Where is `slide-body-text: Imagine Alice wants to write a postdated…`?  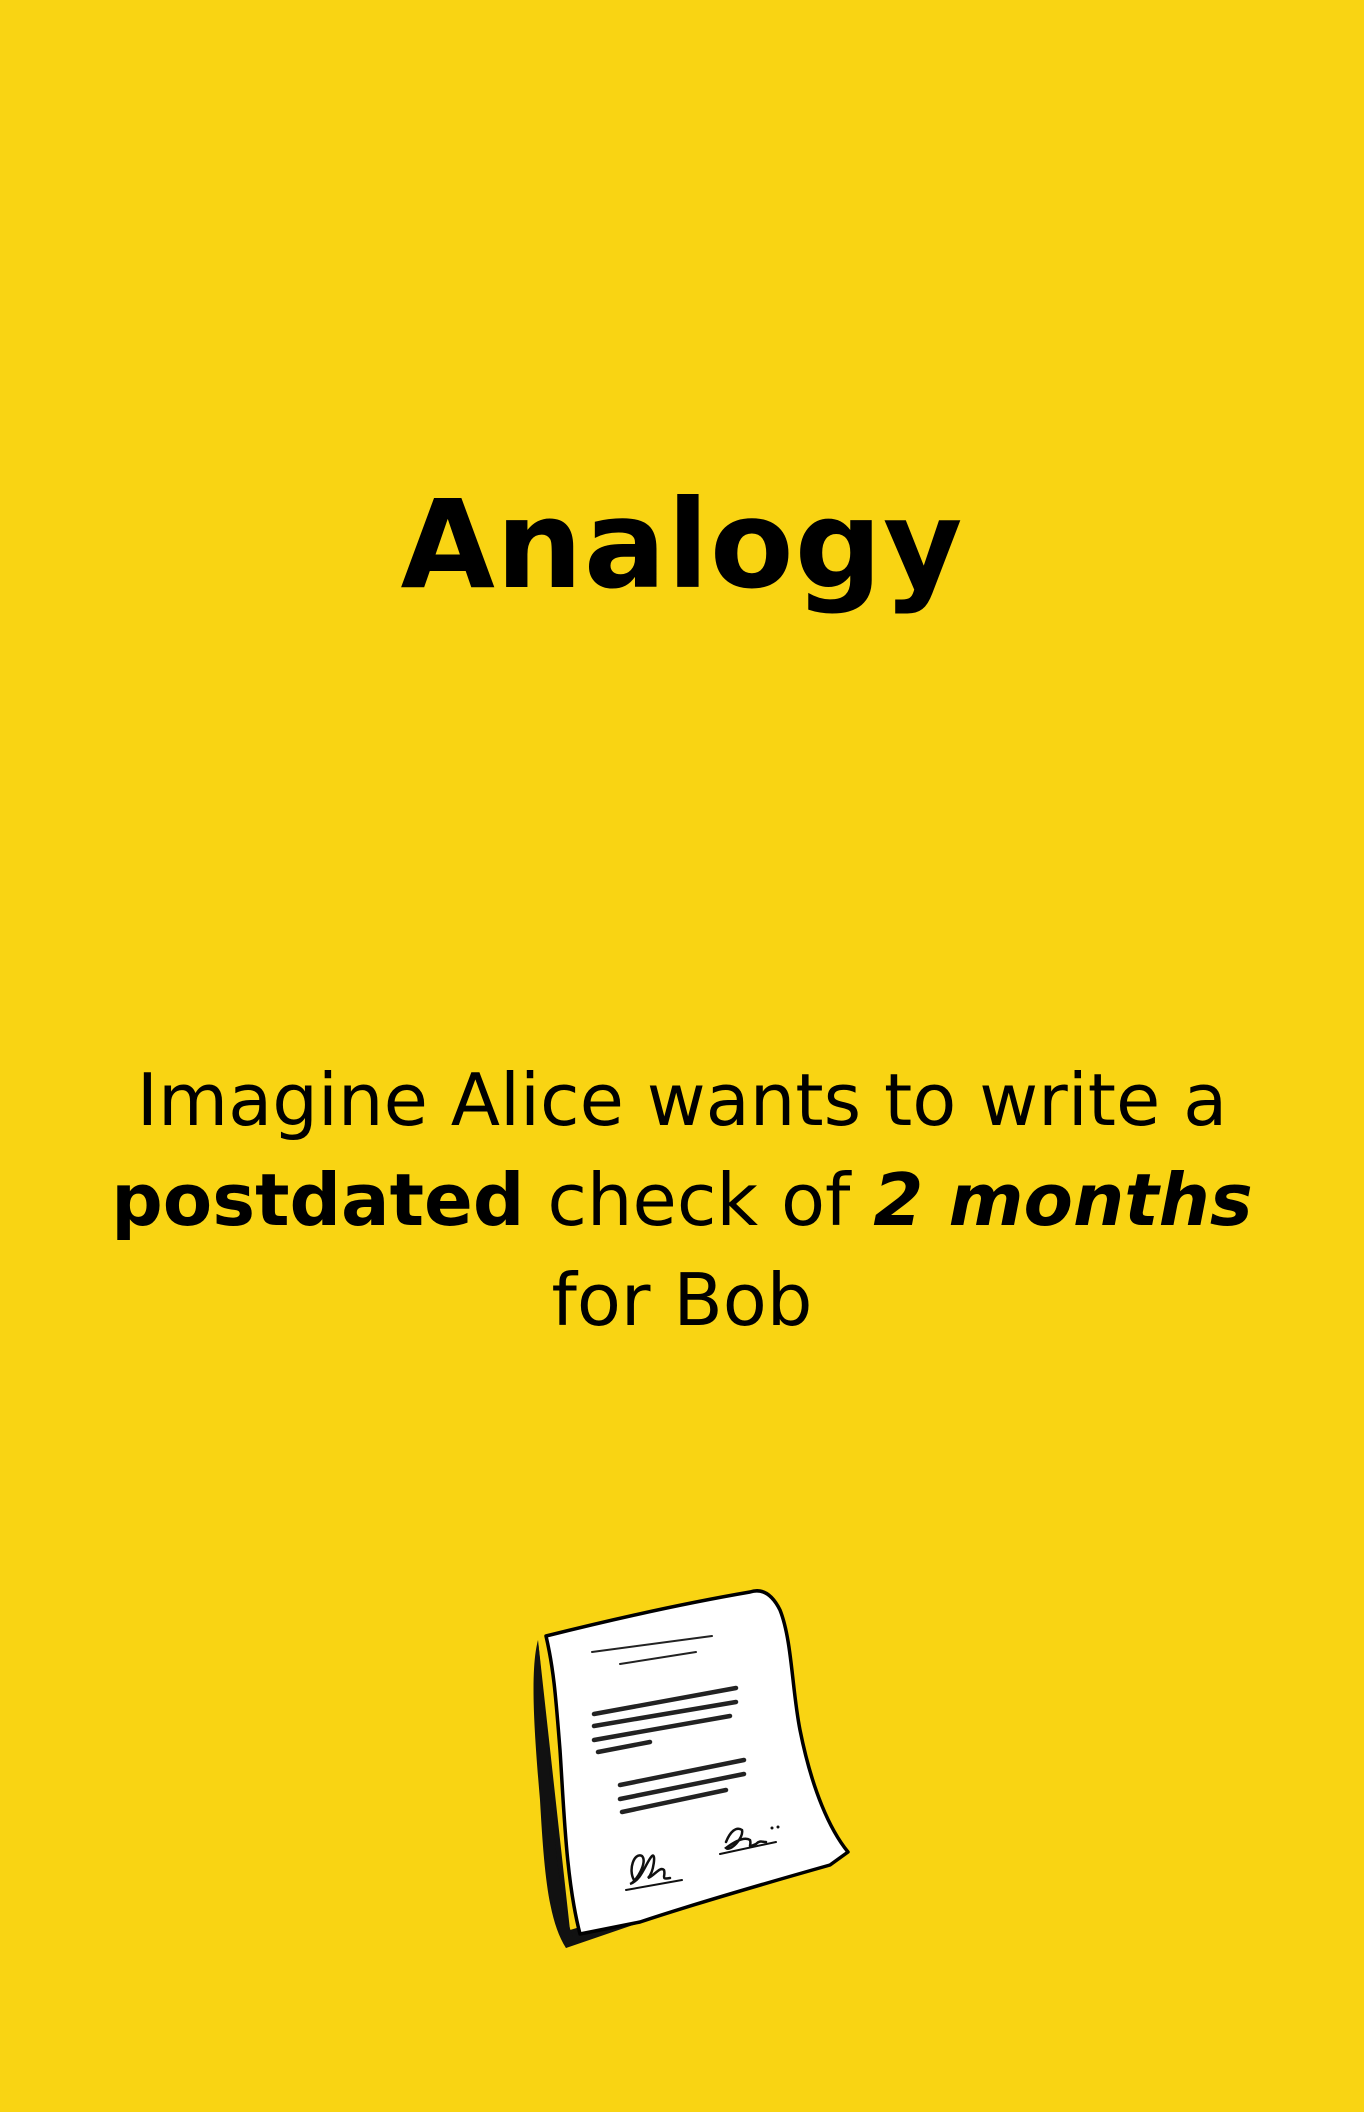
slide-body-text: Imagine Alice wants to write a postdated… is located at coordinates (682, 1200).